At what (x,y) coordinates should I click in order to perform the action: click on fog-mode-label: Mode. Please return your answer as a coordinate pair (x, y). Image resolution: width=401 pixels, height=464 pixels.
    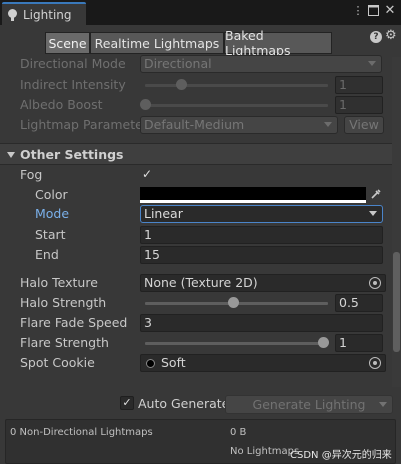
    Looking at the image, I should click on (52, 213).